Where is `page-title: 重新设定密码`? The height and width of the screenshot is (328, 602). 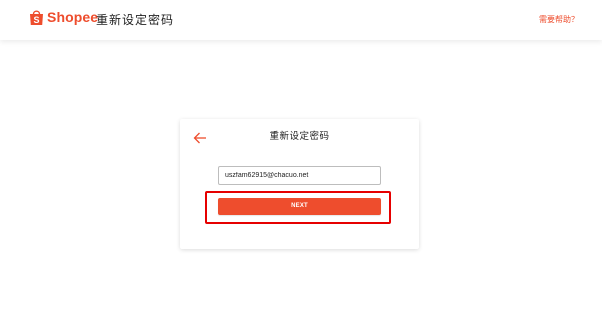 page-title: 重新设定密码 is located at coordinates (135, 20).